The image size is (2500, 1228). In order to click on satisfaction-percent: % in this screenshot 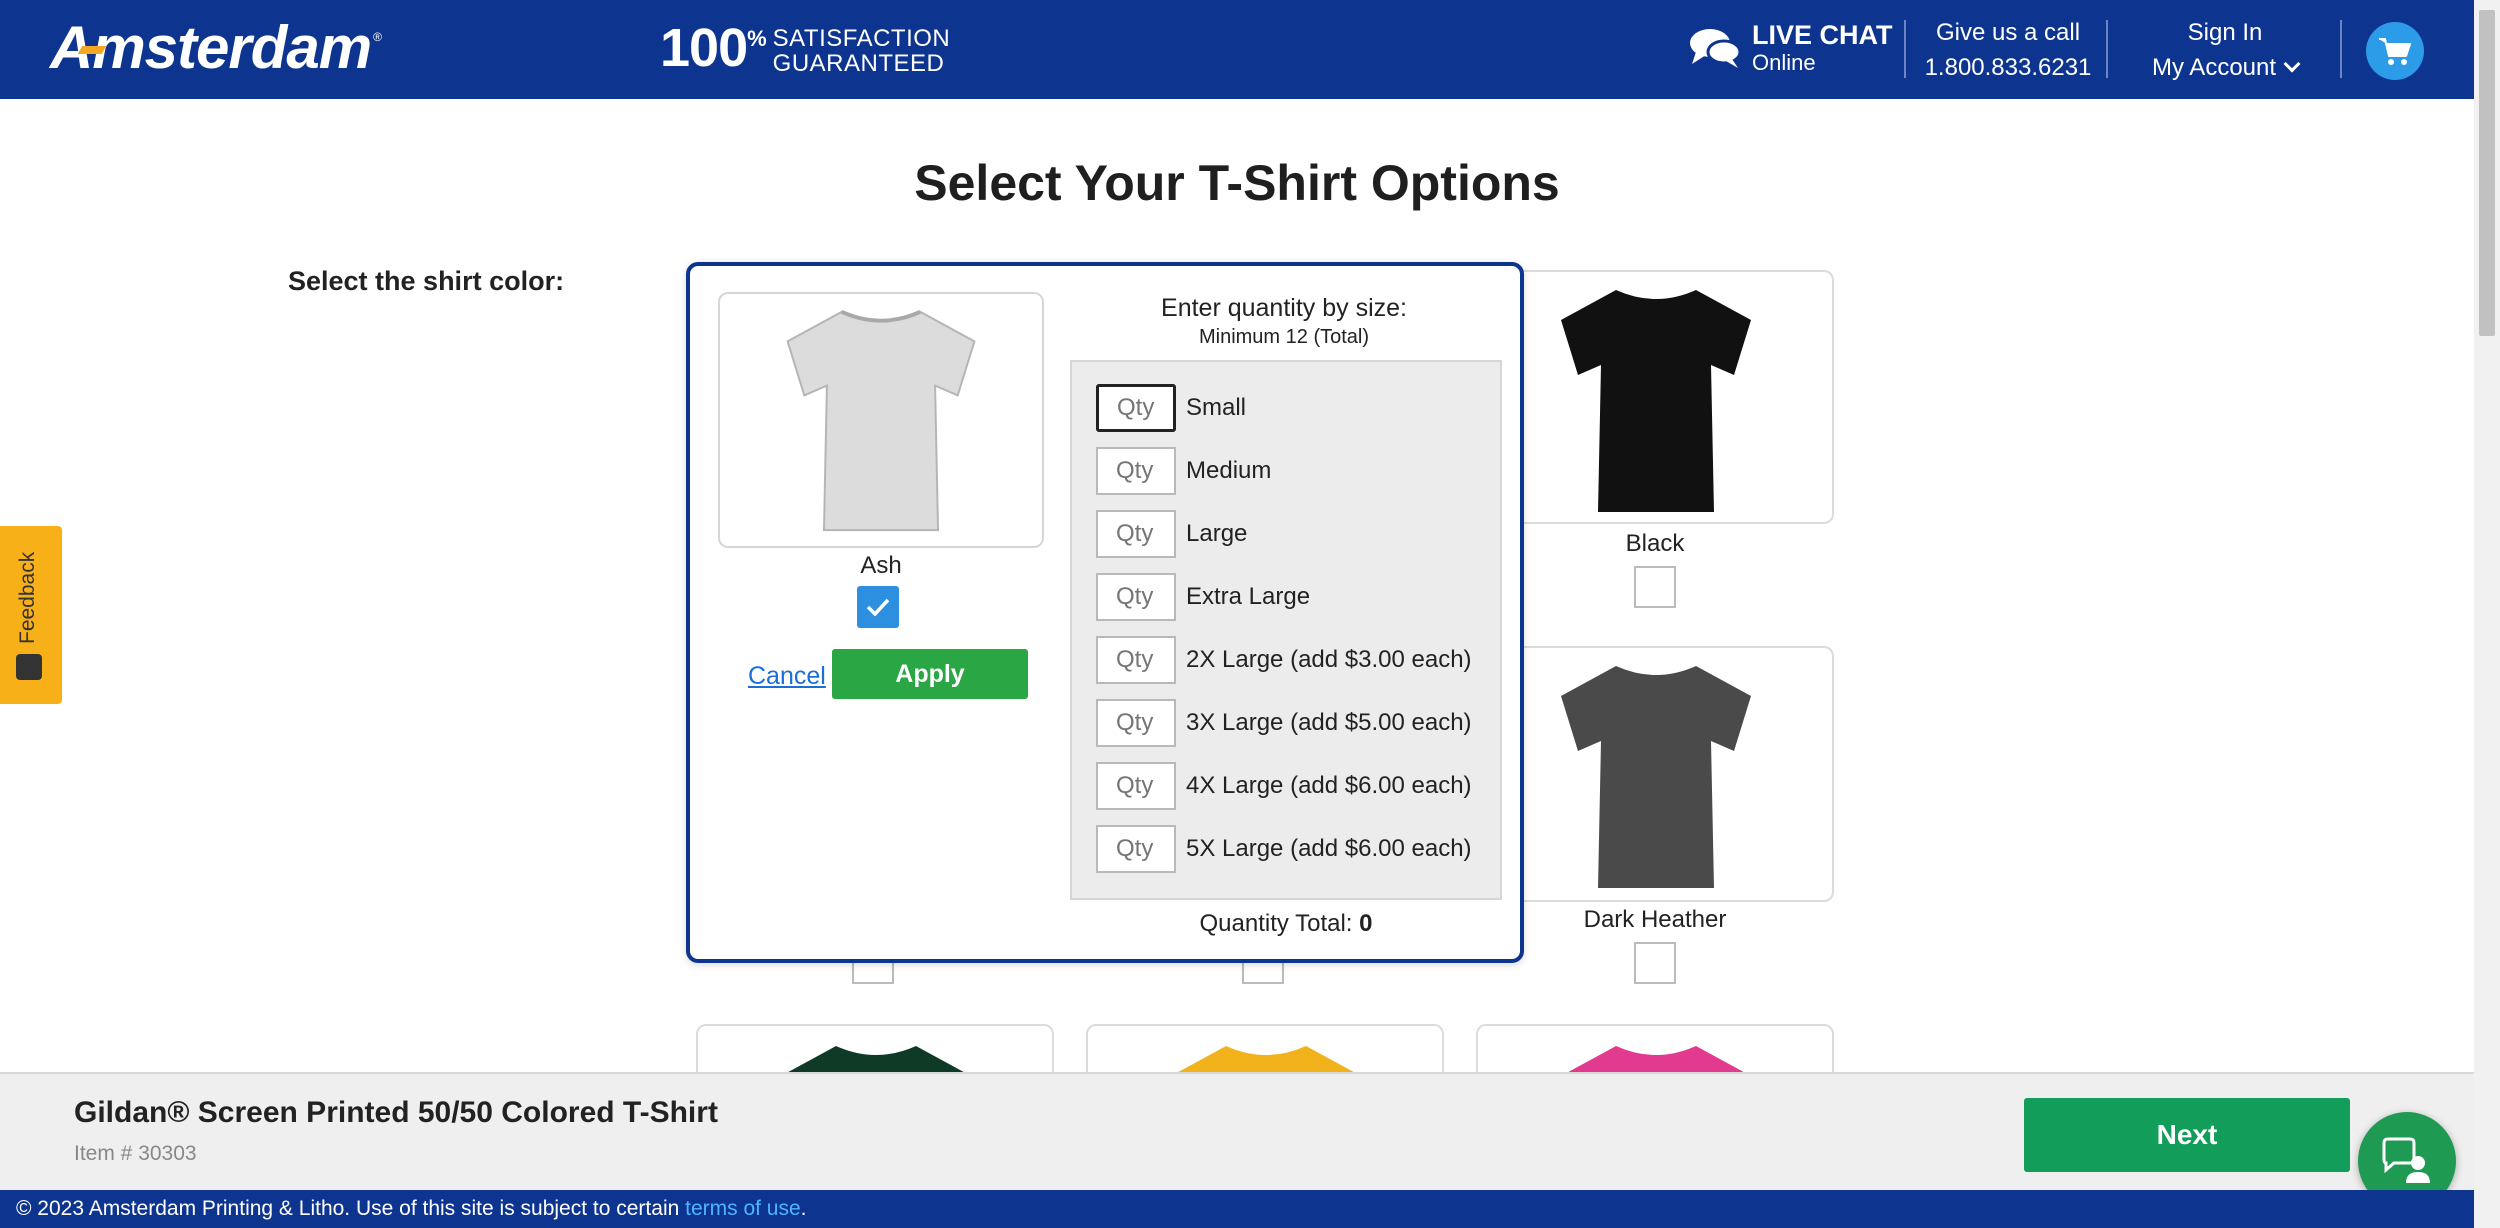, I will do `click(757, 38)`.